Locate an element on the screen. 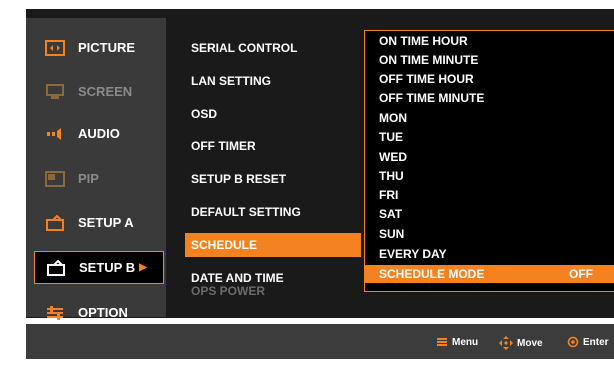 This screenshot has height=381, width=614. main-menu-item-label: OPTION is located at coordinates (103, 312).